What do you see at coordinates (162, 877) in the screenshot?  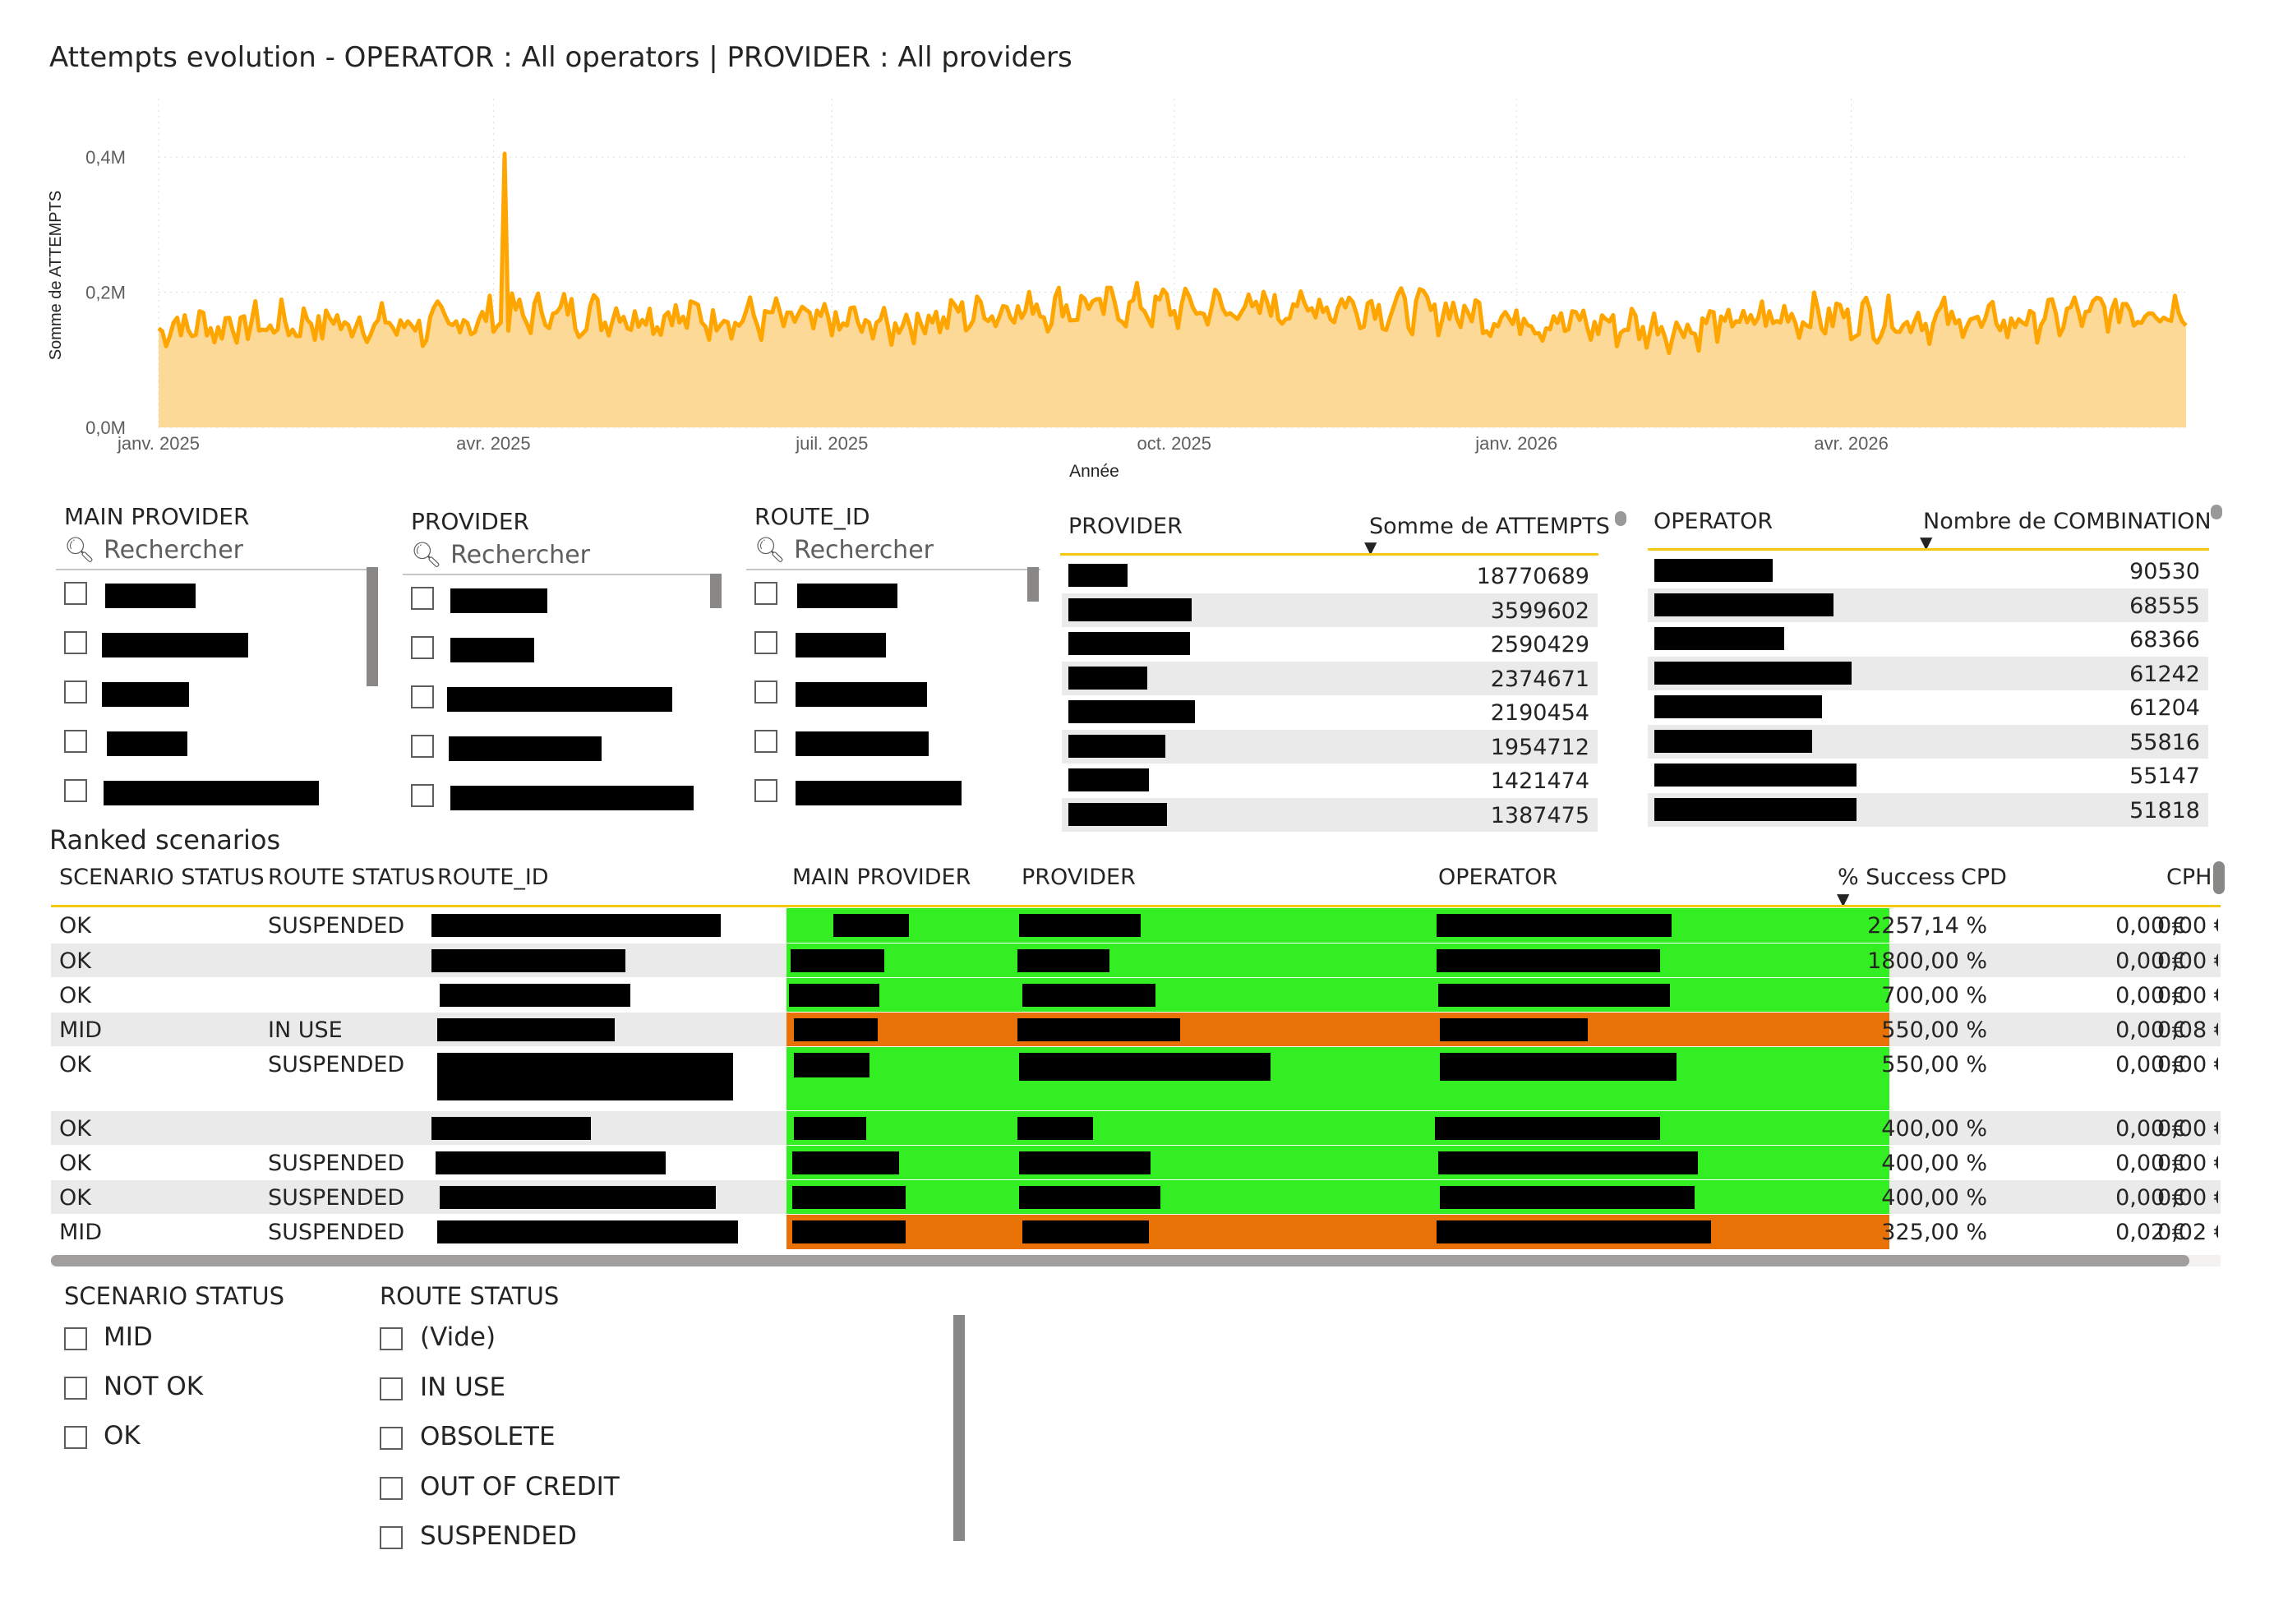 I see `col-header-scenario-status: SCENARIO STATUS` at bounding box center [162, 877].